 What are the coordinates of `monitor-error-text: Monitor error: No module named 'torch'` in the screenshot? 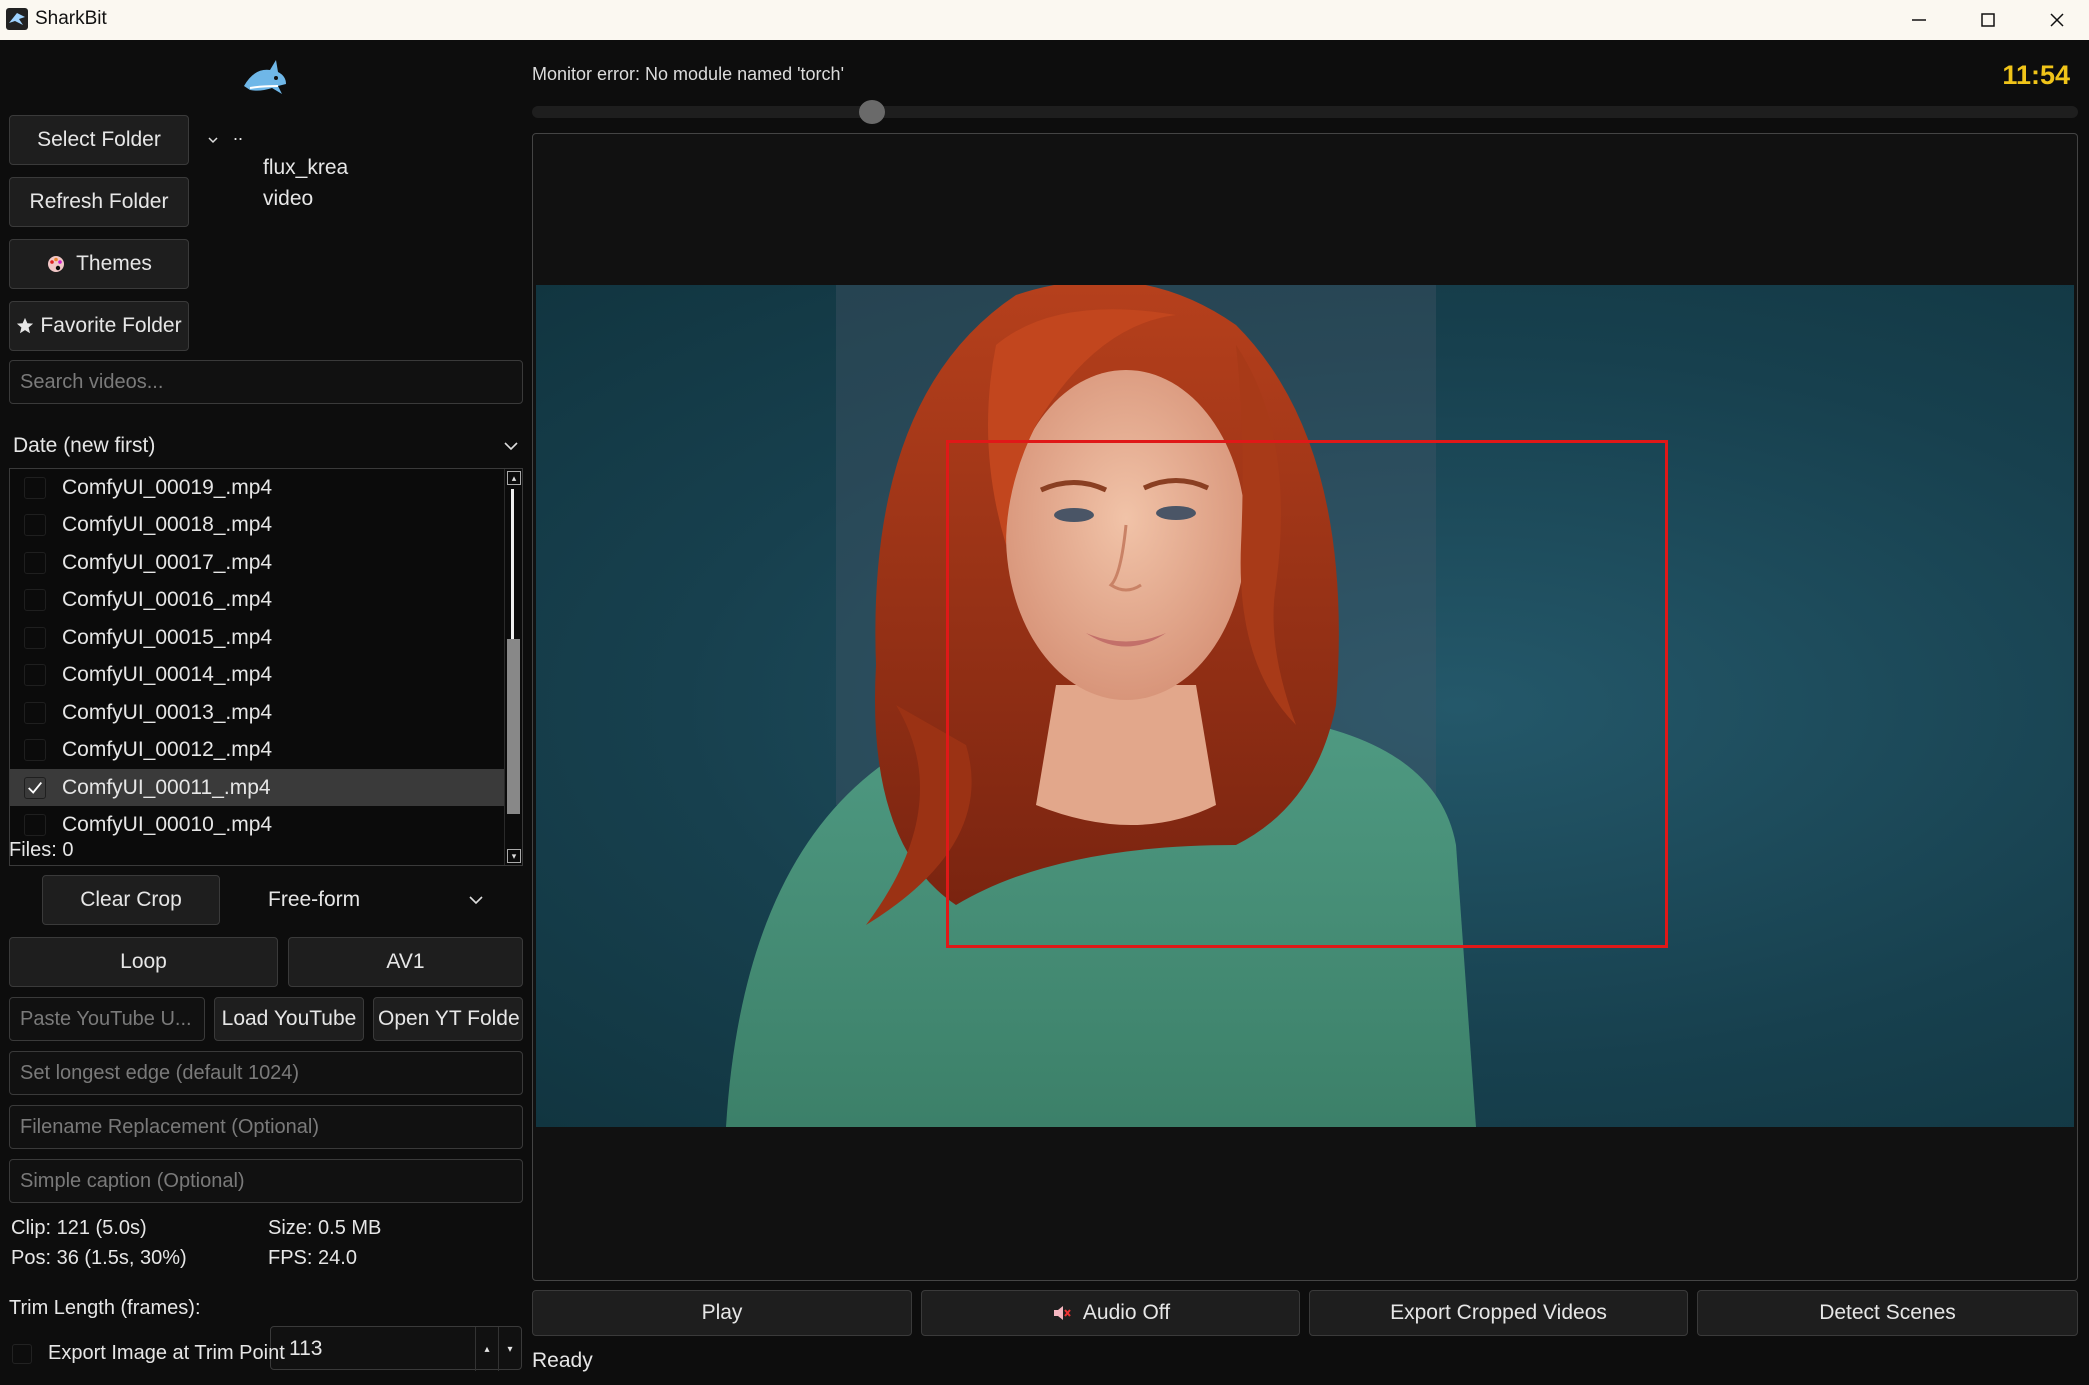 It's located at (688, 74).